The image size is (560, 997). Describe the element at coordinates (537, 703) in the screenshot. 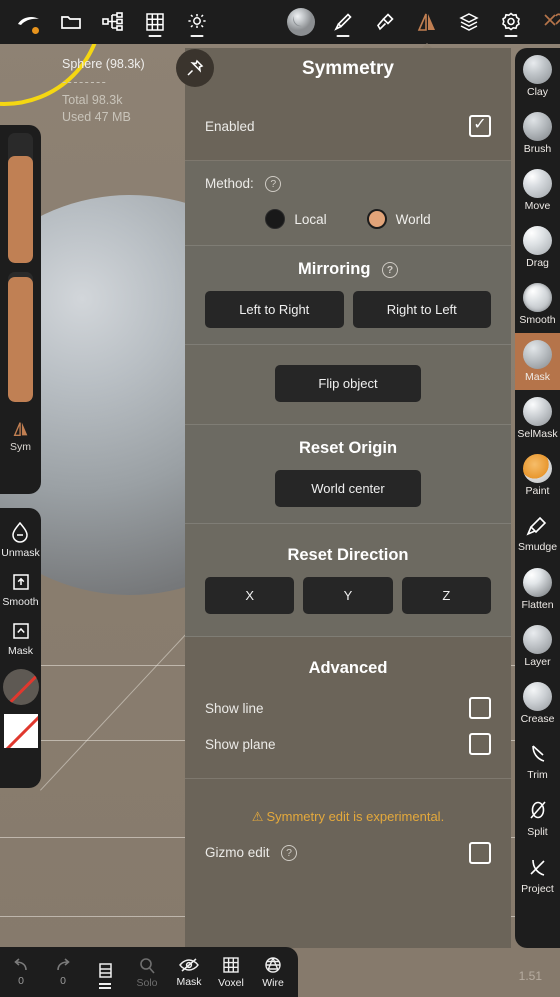

I see `tool-crease: Crease` at that location.